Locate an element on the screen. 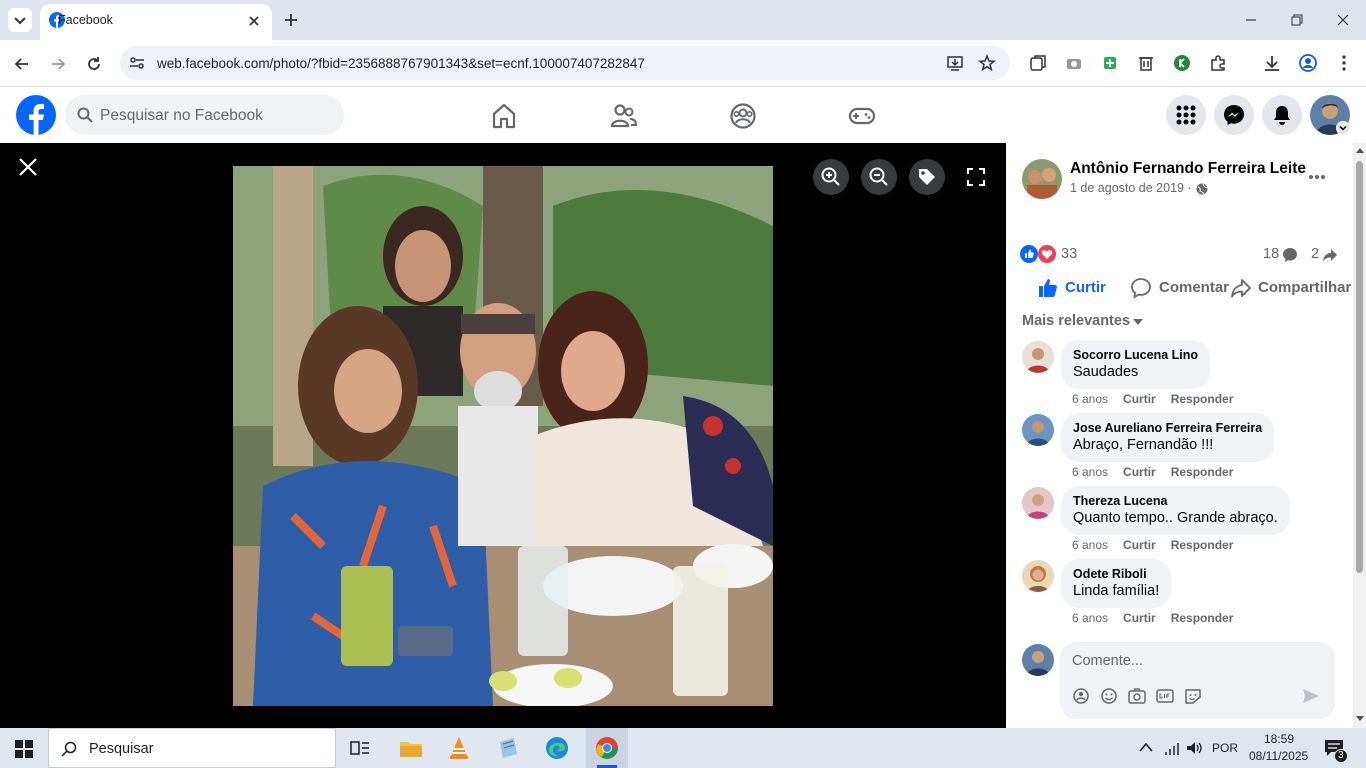 This screenshot has height=768, width=1366. close-icon is located at coordinates (28, 167).